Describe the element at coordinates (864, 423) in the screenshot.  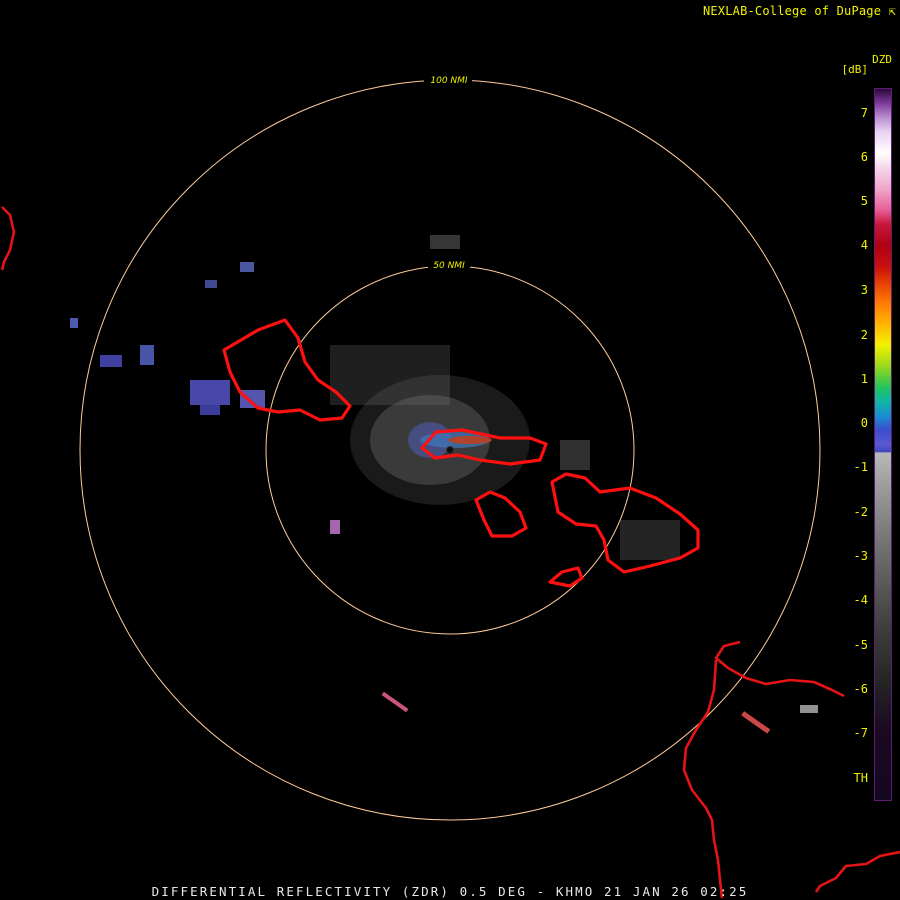
I see `legend-tick-0: 0` at that location.